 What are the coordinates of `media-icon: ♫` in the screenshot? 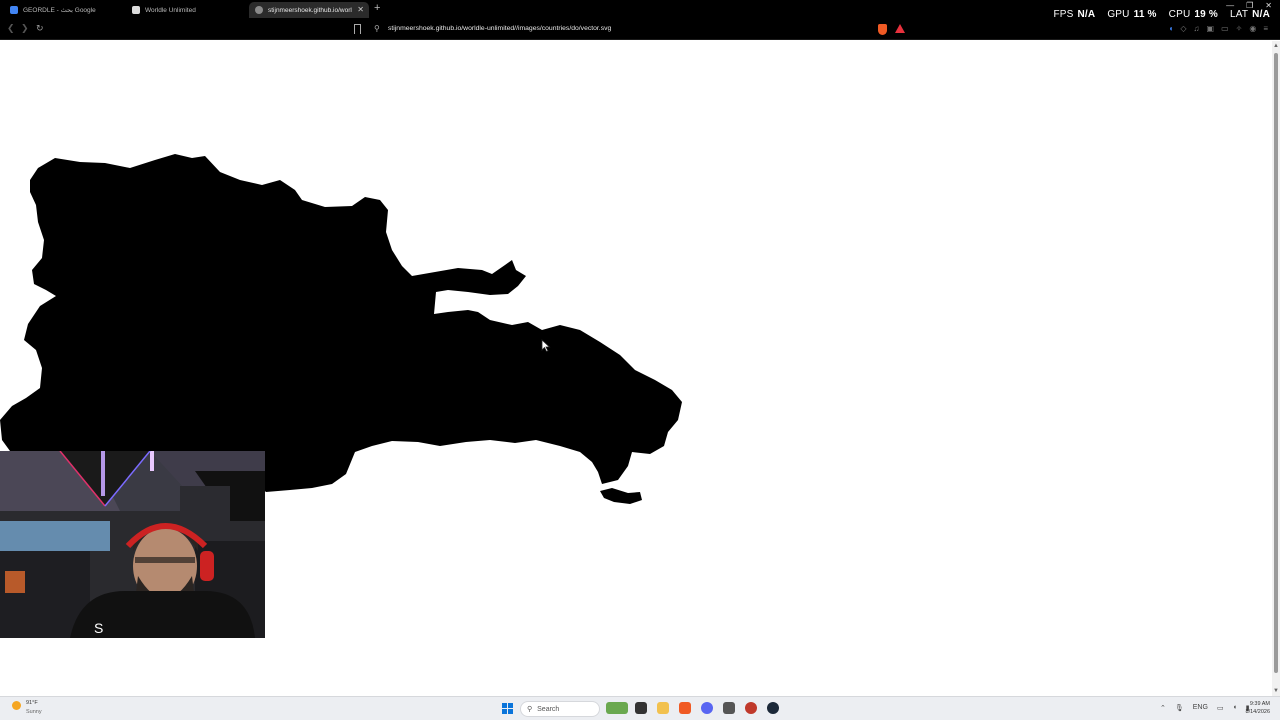 It's located at (1197, 28).